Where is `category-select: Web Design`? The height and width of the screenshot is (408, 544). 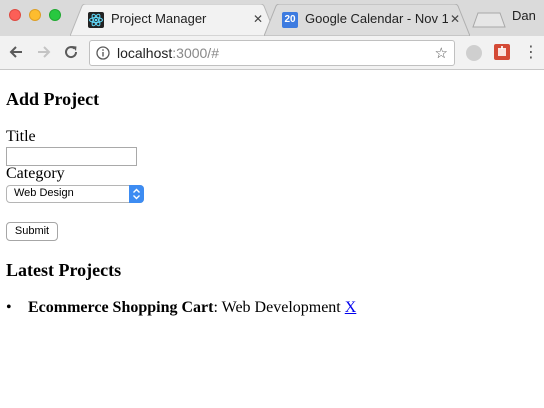
category-select: Web Design is located at coordinates (75, 194).